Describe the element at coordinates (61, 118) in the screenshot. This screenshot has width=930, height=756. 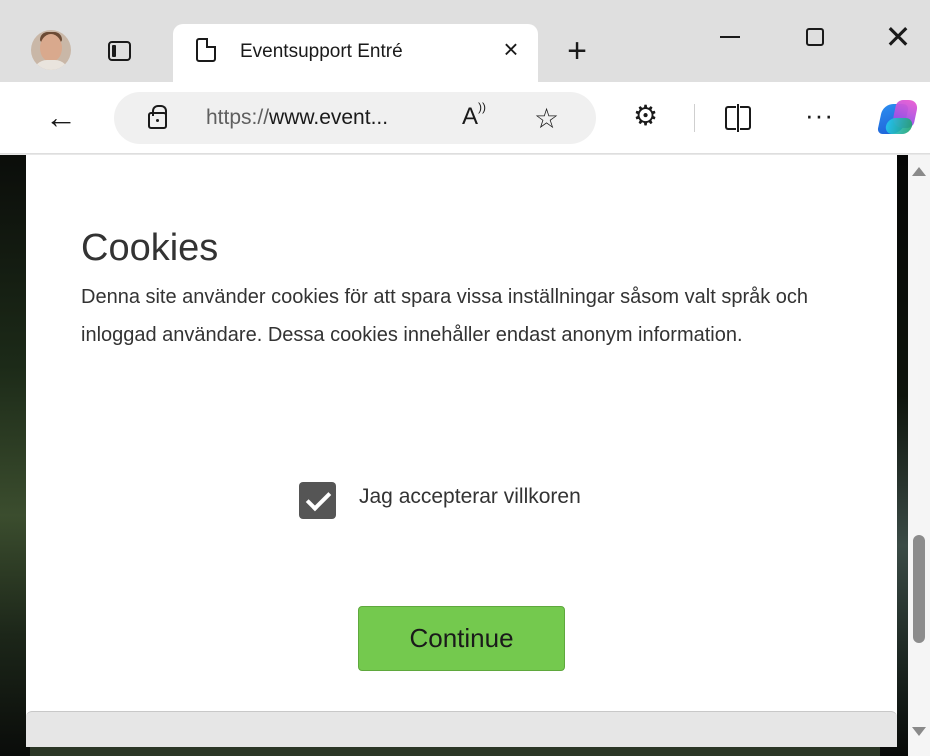
I see `back-button: ←` at that location.